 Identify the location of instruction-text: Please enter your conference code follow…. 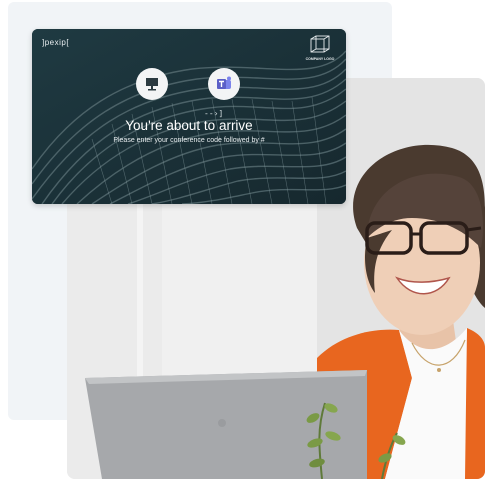
(189, 140).